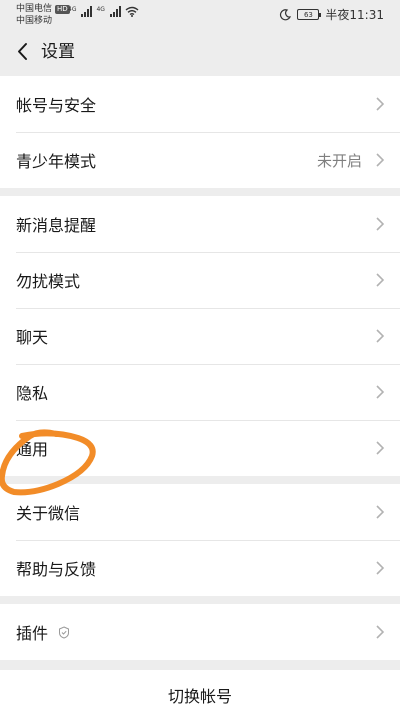  Describe the element at coordinates (48, 513) in the screenshot. I see `row-label: 关于微信` at that location.